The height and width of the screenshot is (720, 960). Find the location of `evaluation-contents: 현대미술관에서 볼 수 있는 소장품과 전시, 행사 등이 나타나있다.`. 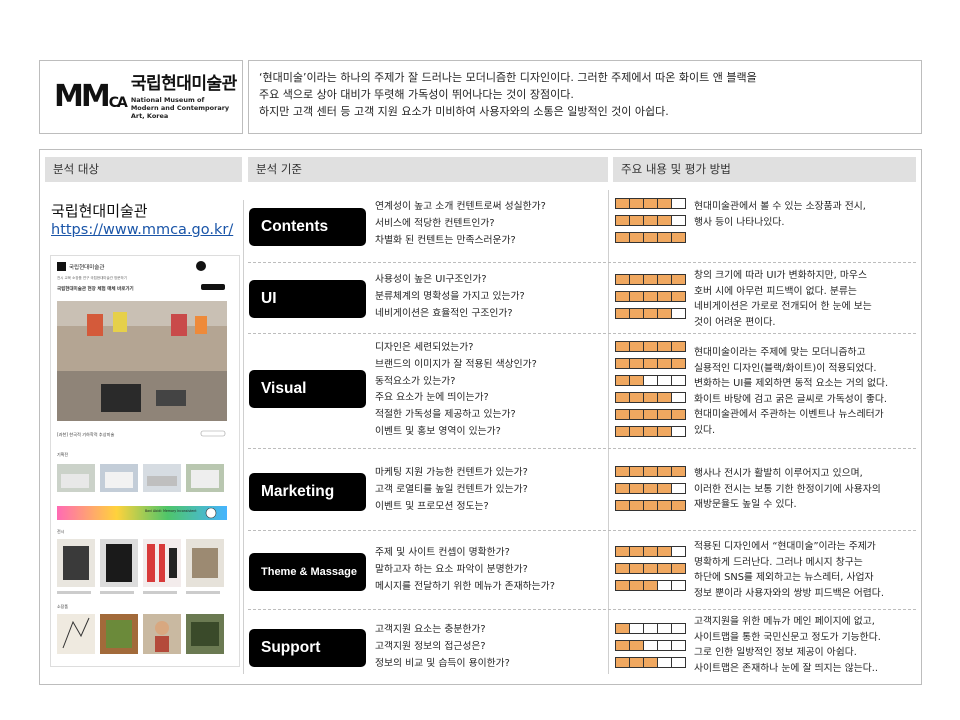

evaluation-contents: 현대미술관에서 볼 수 있는 소장품과 전시, 행사 등이 나타나있다. is located at coordinates (780, 214).